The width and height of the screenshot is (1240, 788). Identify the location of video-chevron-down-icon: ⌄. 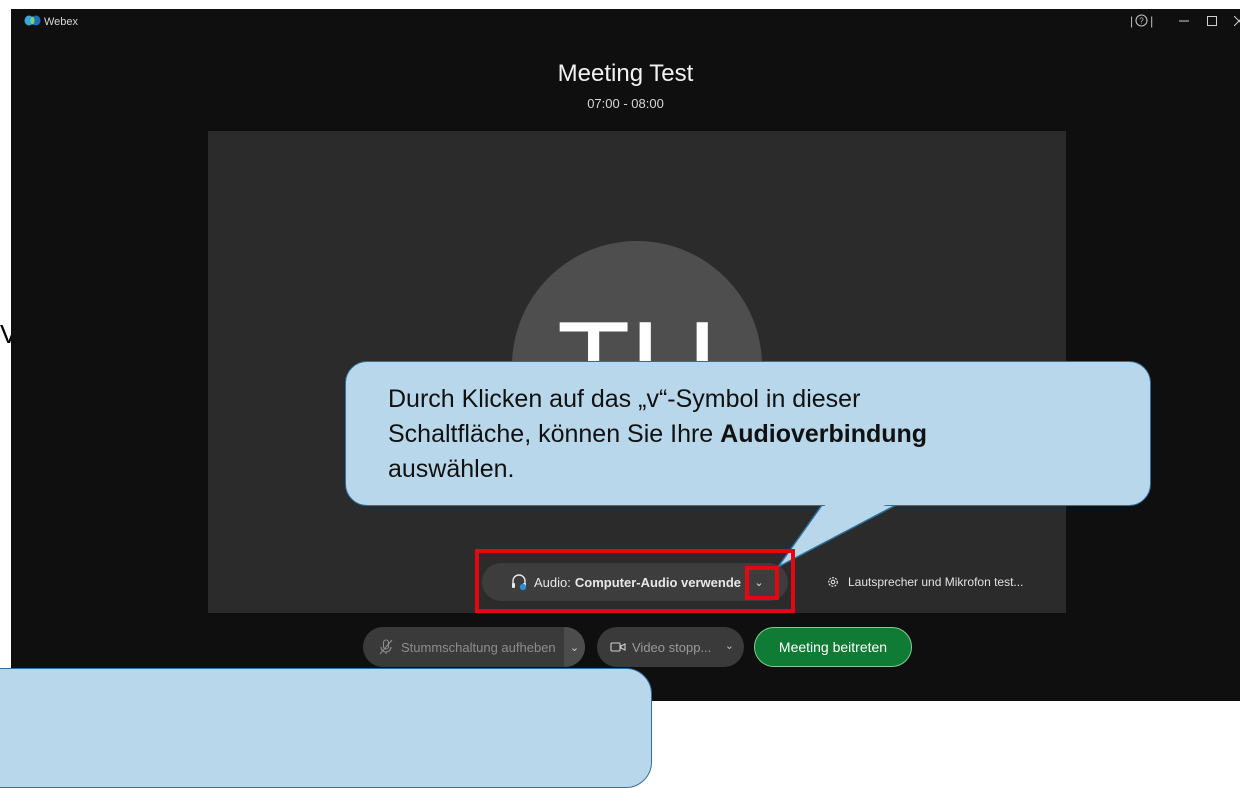
(729, 645).